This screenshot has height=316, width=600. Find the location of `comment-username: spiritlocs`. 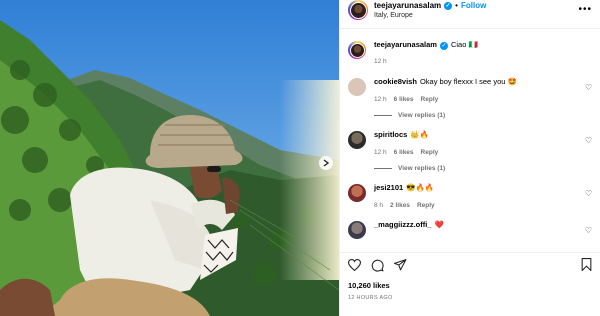

comment-username: spiritlocs is located at coordinates (390, 134).